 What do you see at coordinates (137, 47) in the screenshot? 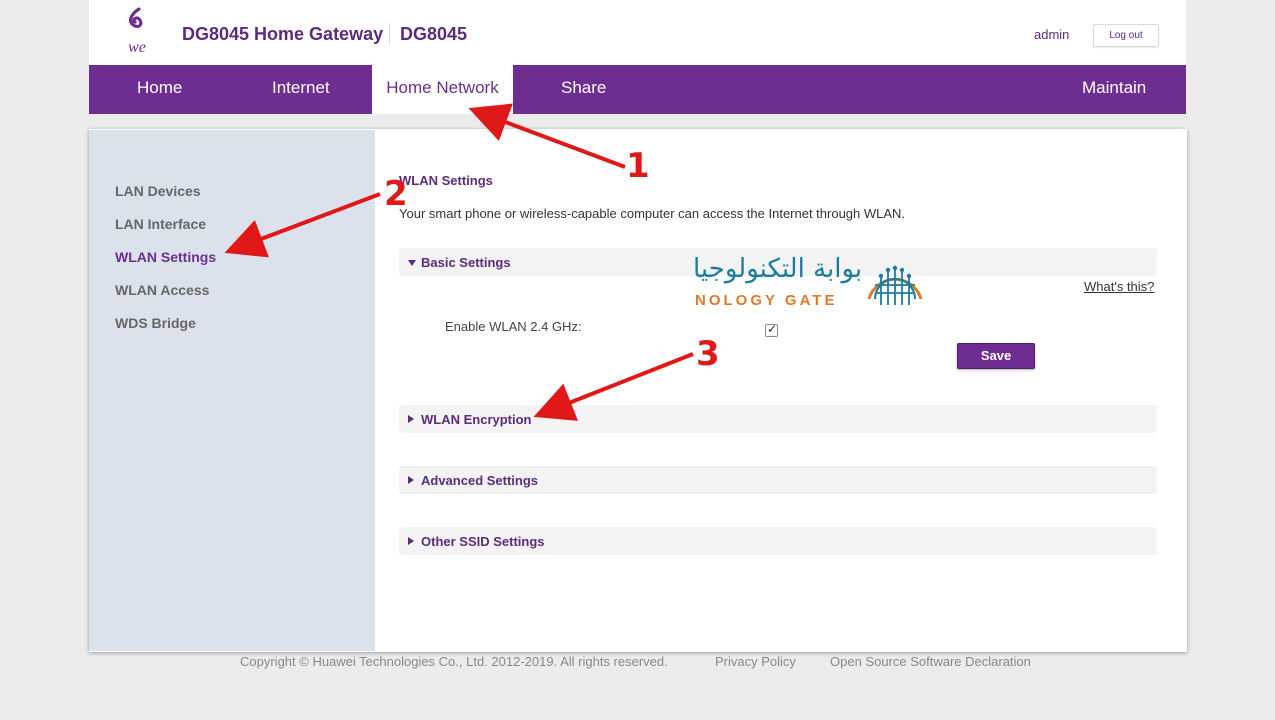
I see `svg-text: we` at bounding box center [137, 47].